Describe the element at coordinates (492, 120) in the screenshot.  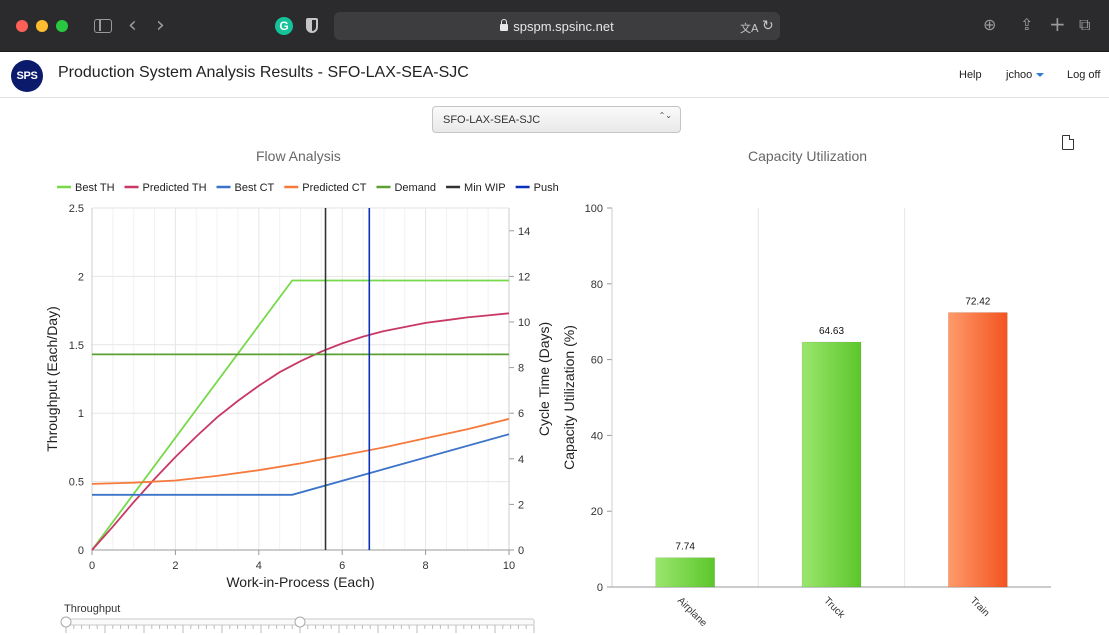
I see `scenario-select-value: SFO-LAX-SEA-SJC` at that location.